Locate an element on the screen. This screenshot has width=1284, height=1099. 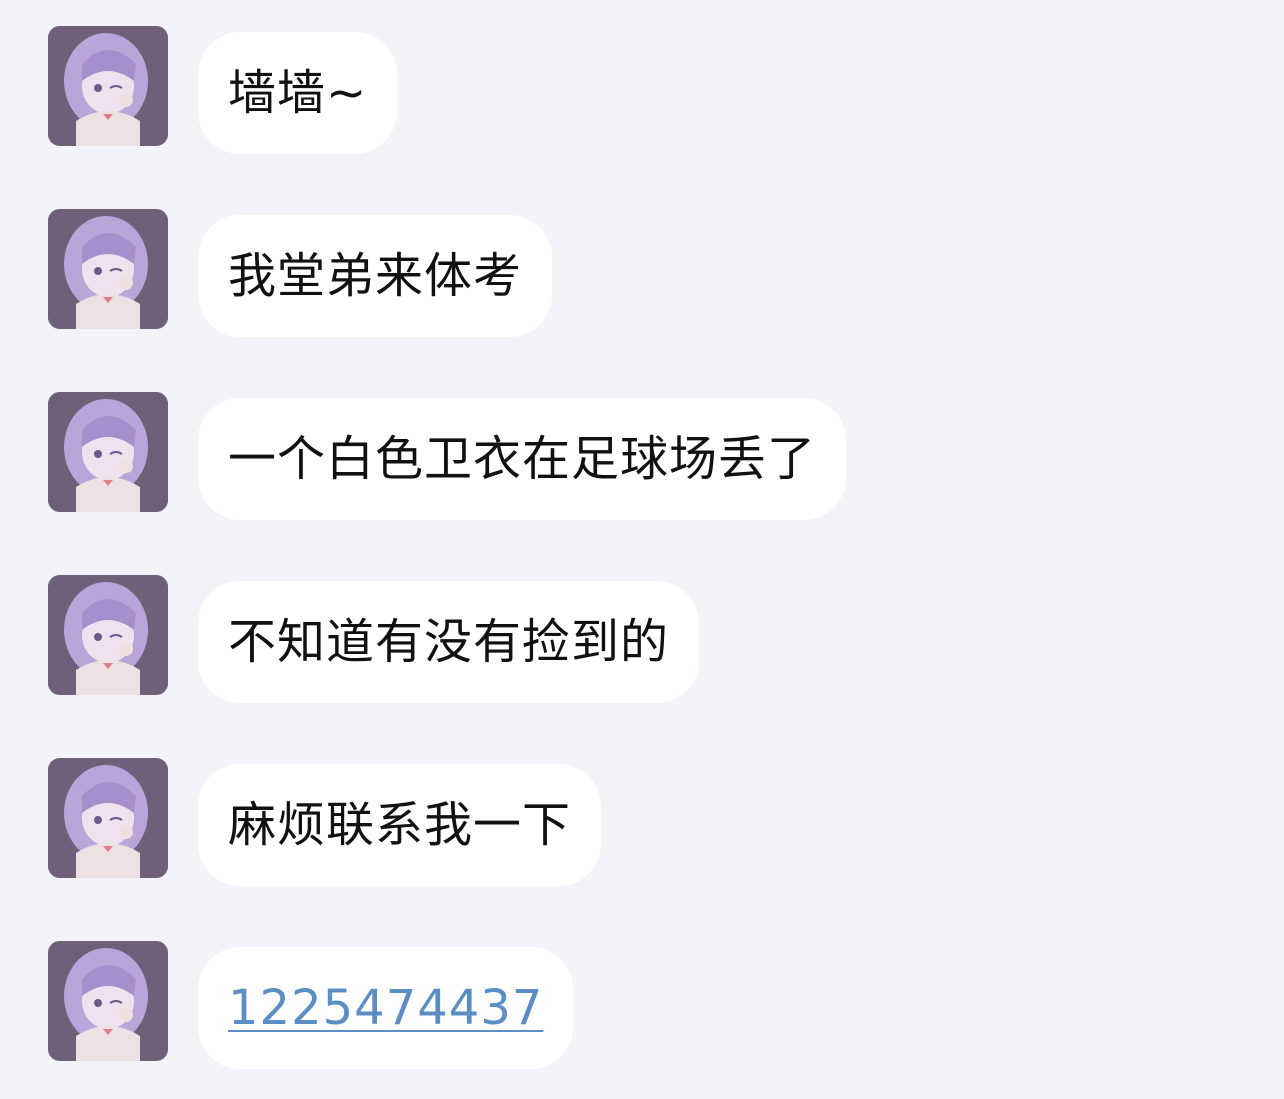
message-bubble: 墙墙~ is located at coordinates (298, 93).